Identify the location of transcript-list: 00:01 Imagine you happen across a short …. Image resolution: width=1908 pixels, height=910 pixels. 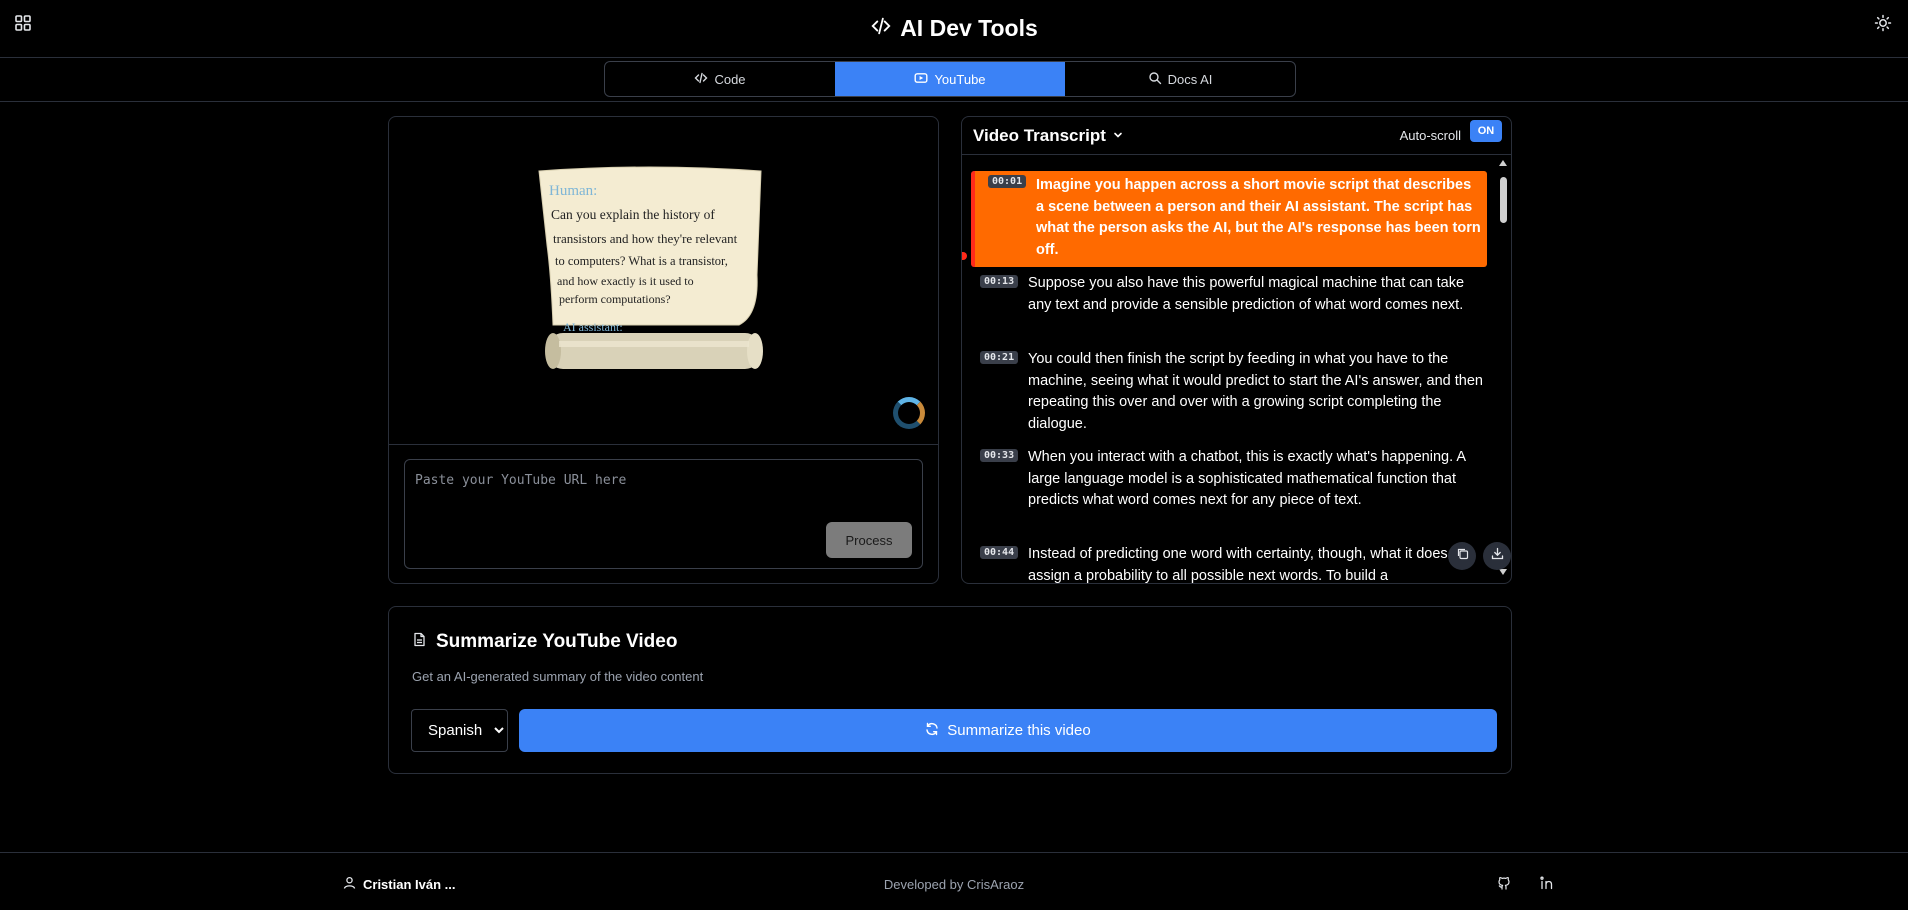
(1236, 370).